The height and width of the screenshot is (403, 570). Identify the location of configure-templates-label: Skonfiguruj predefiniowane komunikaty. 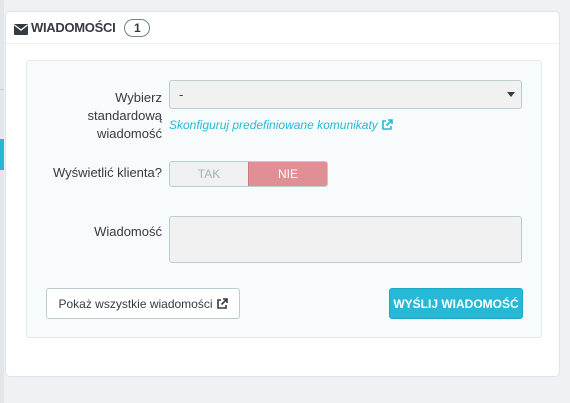
(273, 125).